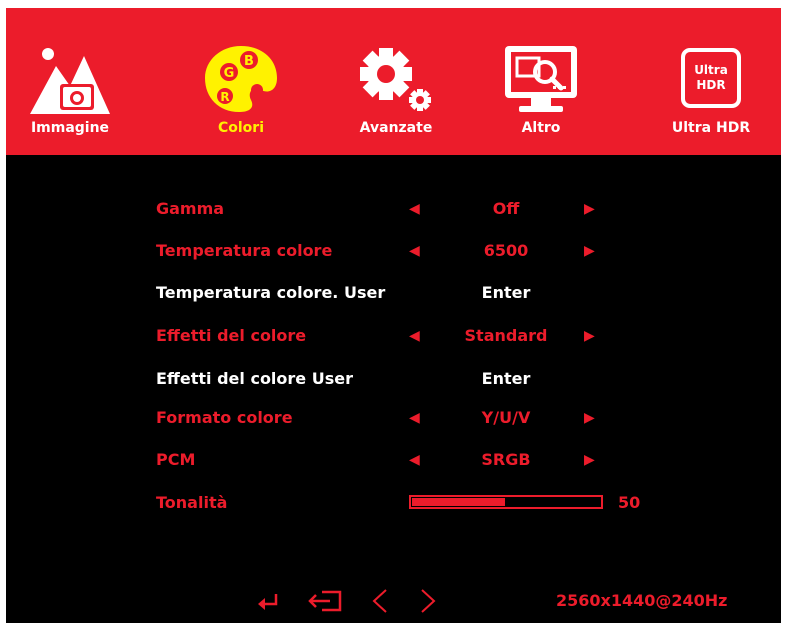  Describe the element at coordinates (393, 293) in the screenshot. I see `setting-color-temperature-user: Temperatura colore. User Enter` at that location.